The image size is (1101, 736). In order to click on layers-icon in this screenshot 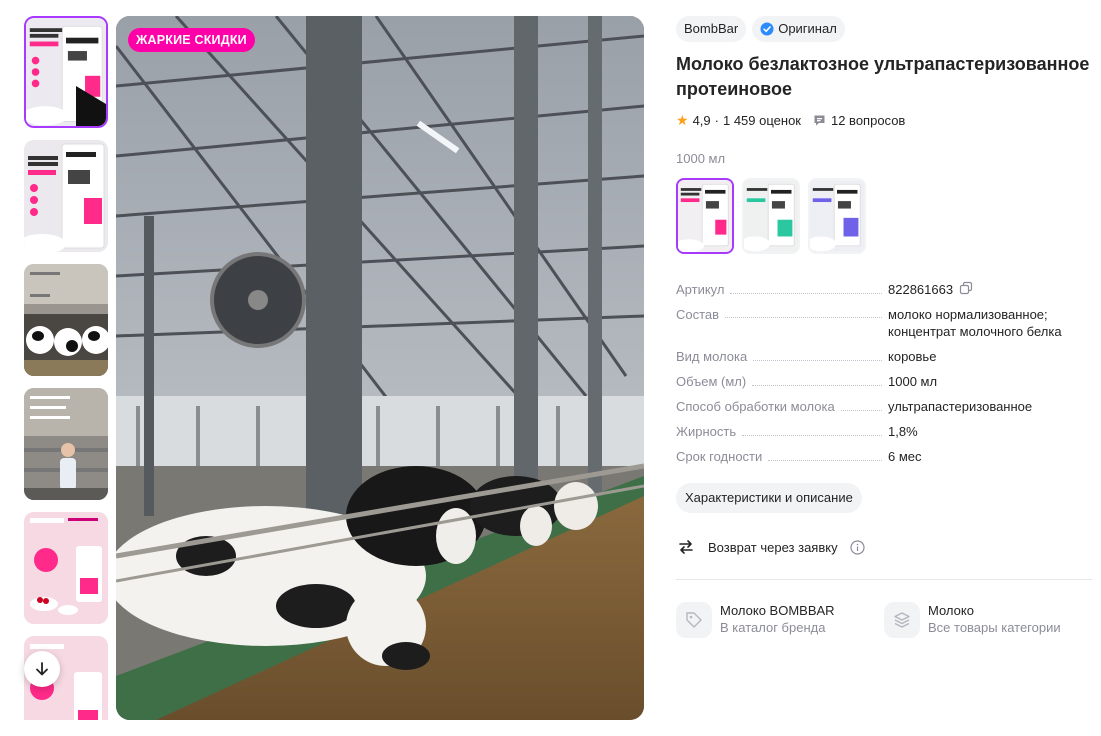, I will do `click(902, 620)`.